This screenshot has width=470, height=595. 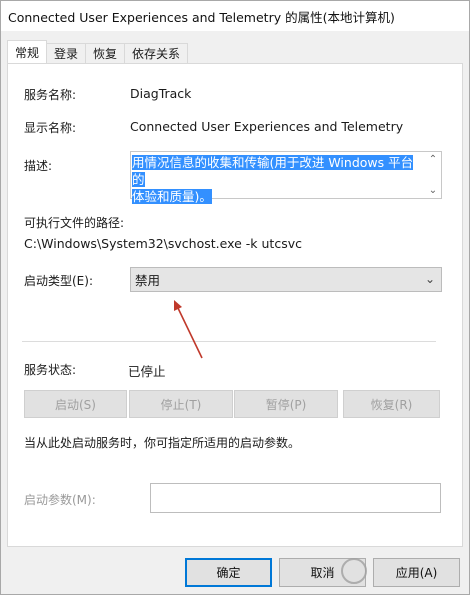 What do you see at coordinates (50, 95) in the screenshot?
I see `service-name-label: 服务名称:` at bounding box center [50, 95].